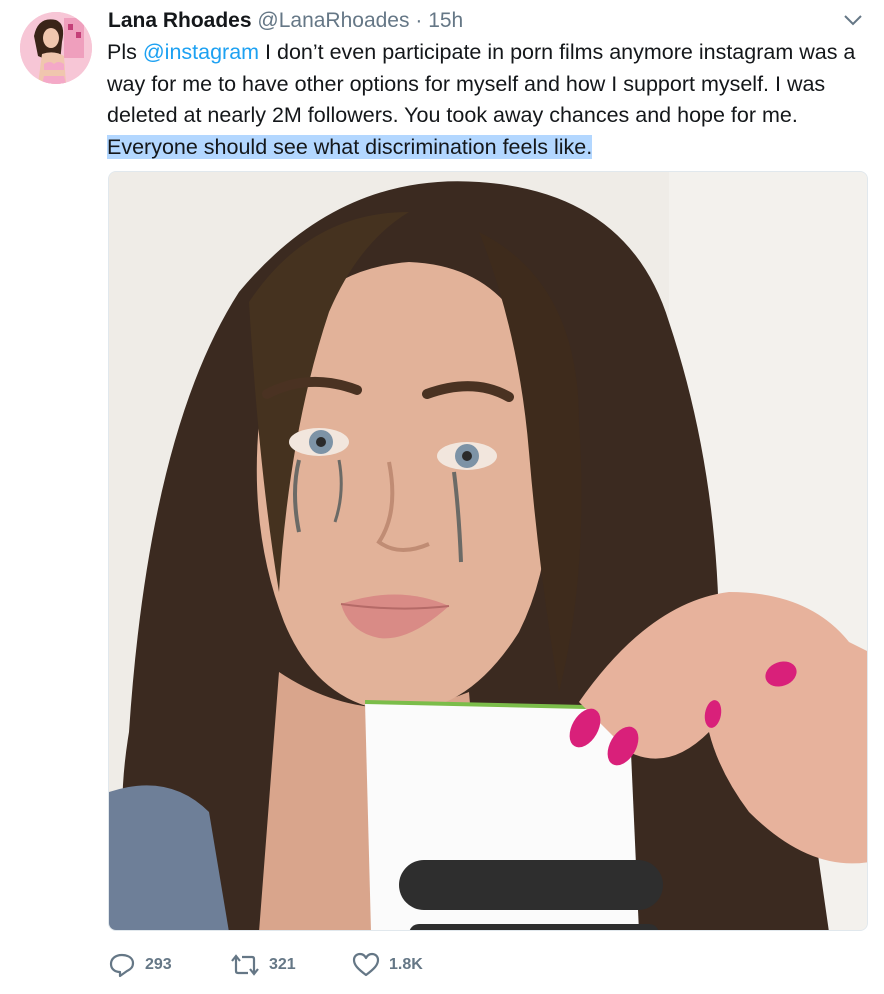 The image size is (884, 994). Describe the element at coordinates (125, 52) in the screenshot. I see `tweet-text-prefix: Pls` at that location.